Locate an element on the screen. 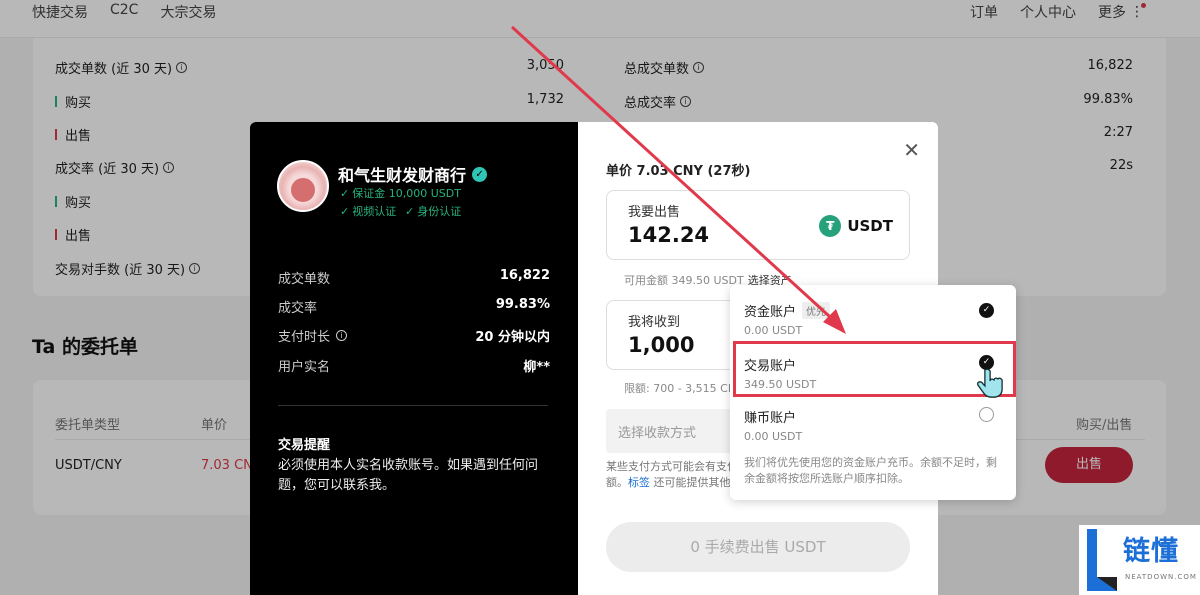 The height and width of the screenshot is (595, 1200). limit-text: 限额: 700 - 3,515 CNY is located at coordinates (683, 388).